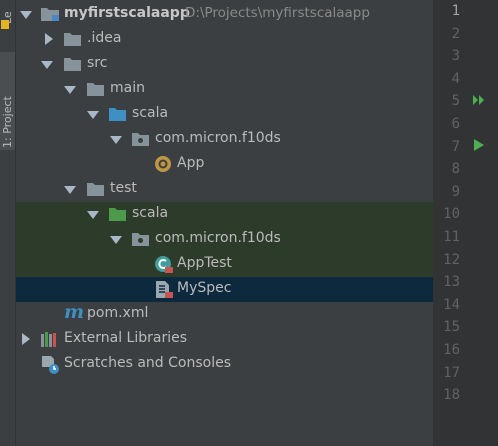 This screenshot has height=446, width=498. Describe the element at coordinates (455, 191) in the screenshot. I see `line-number: 9` at that location.